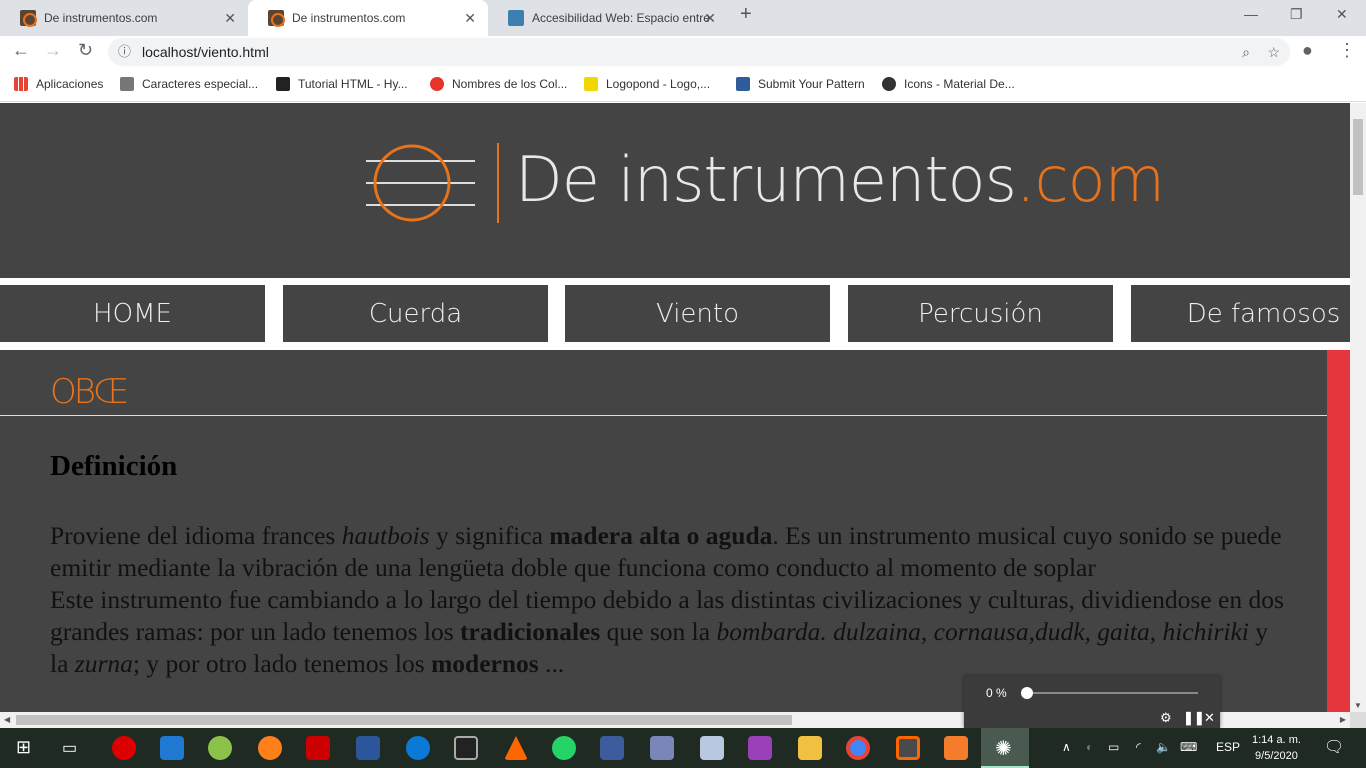 The height and width of the screenshot is (768, 1366). What do you see at coordinates (699, 52) in the screenshot?
I see `address-bar: ⓘ localhost/viento.html ⌕ ☆` at bounding box center [699, 52].